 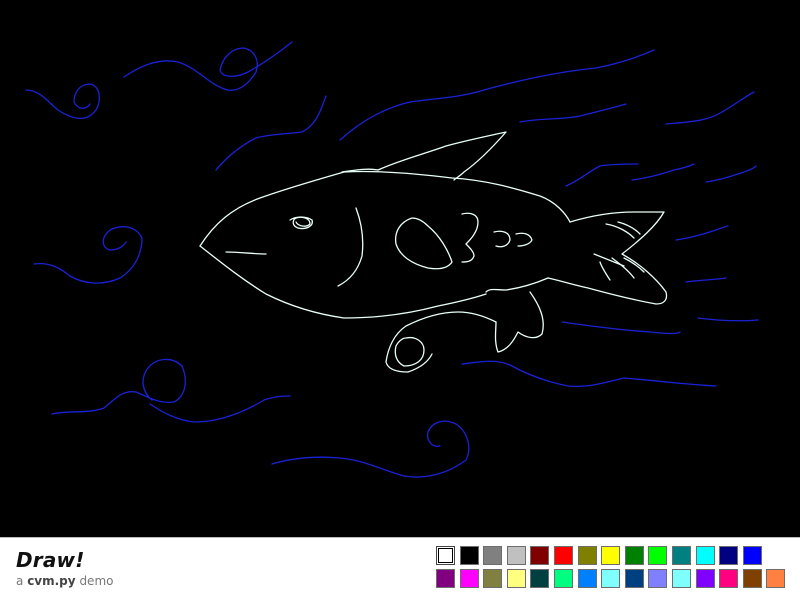 I want to click on subtitle-prefix: a, so click(x=20, y=581).